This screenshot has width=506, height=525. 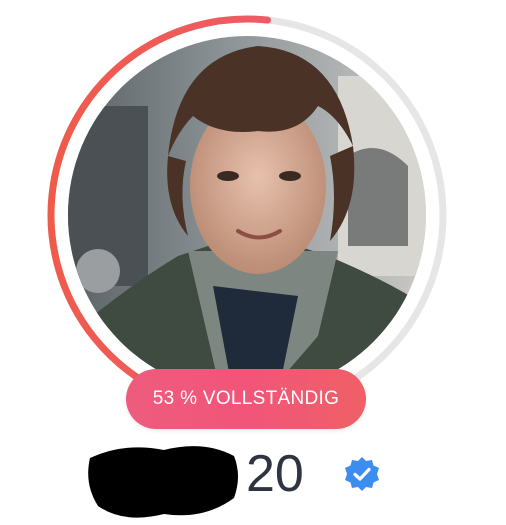 I want to click on completion-label: 53 % VOLLSTÄNDIG, so click(x=246, y=398).